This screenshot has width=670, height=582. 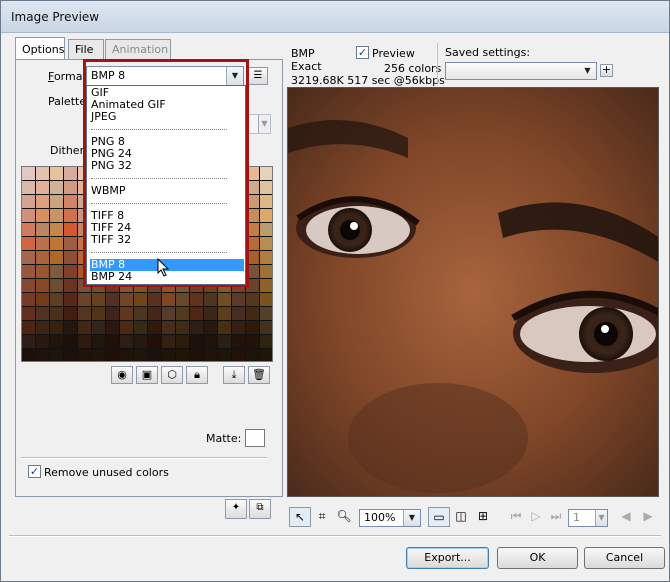 I want to click on tab-file: File, so click(x=86, y=50).